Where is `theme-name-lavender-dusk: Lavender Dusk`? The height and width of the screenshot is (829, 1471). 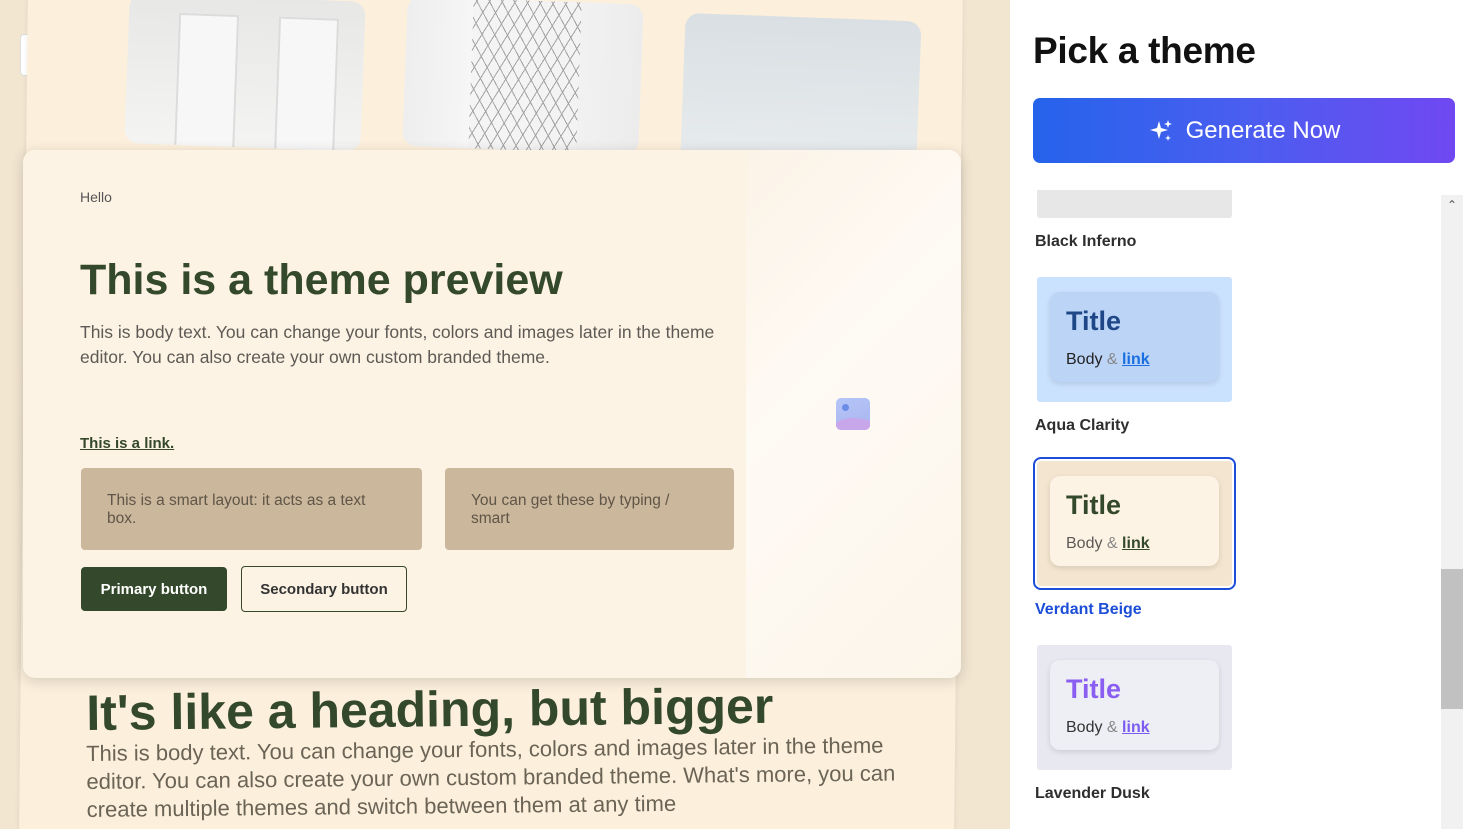 theme-name-lavender-dusk: Lavender Dusk is located at coordinates (1092, 794).